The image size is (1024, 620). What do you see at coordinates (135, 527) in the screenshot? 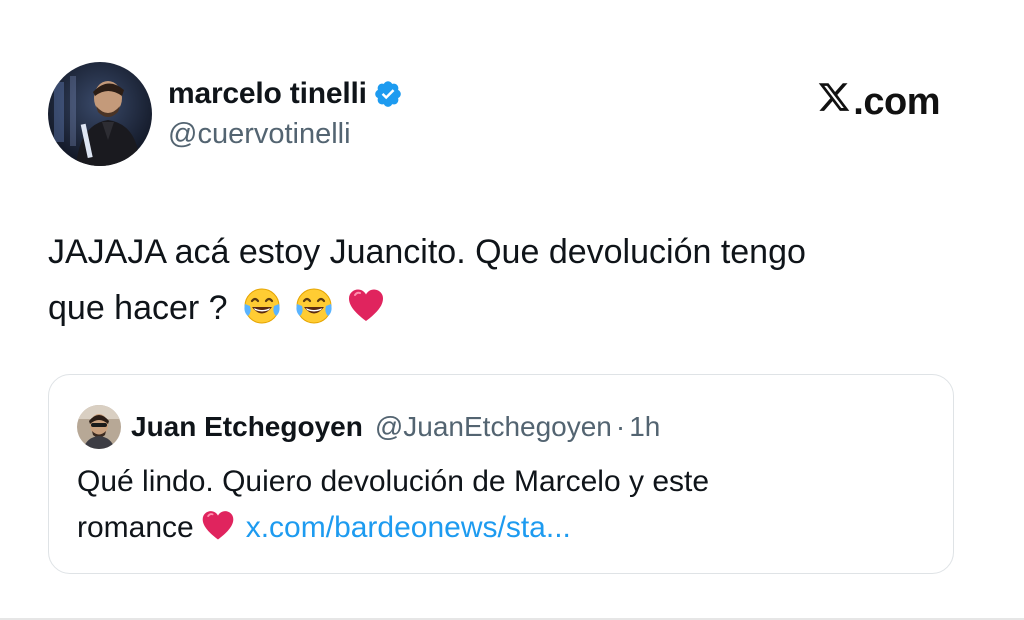
I see `quoted-text-line-2-text: romance` at bounding box center [135, 527].